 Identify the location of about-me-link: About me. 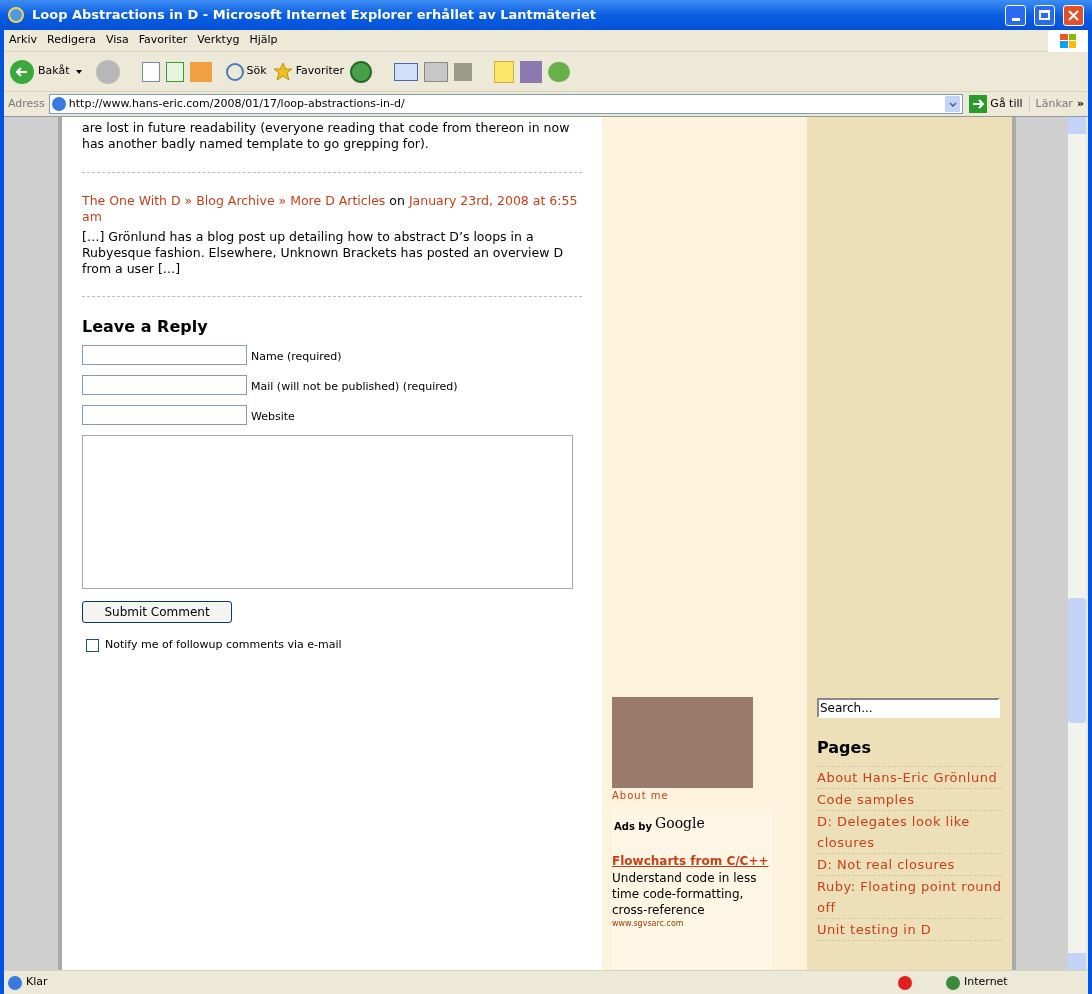
(704, 795).